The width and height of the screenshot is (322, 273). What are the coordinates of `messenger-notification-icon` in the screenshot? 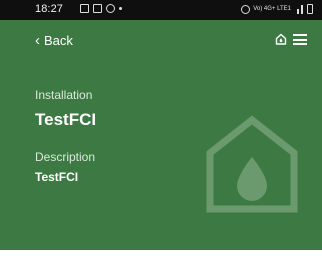 It's located at (110, 8).